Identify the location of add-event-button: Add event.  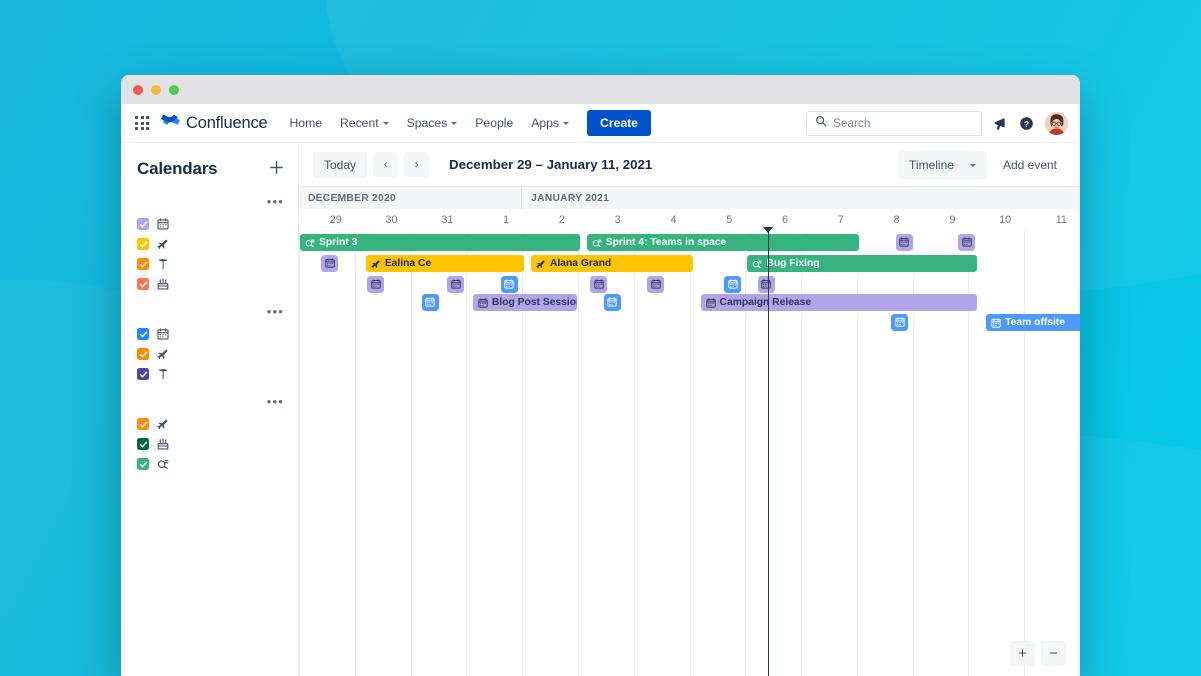
(1030, 165).